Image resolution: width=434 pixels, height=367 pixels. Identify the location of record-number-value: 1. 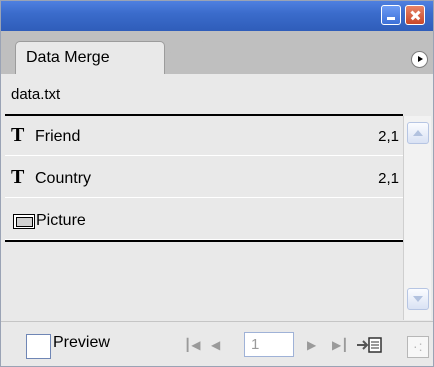
(255, 344).